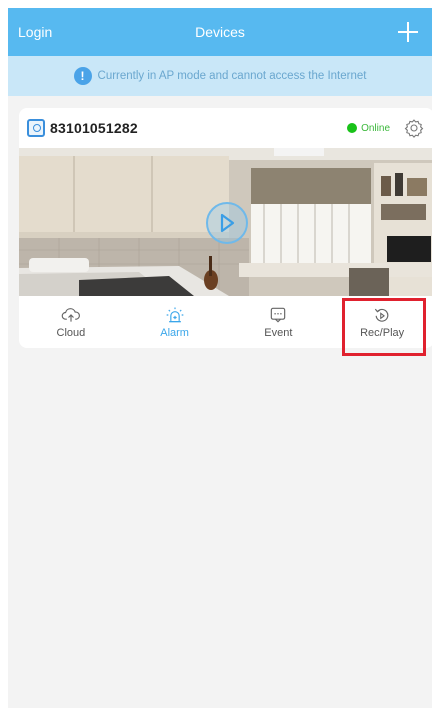  I want to click on device-card-header: 83101051282 Online, so click(225, 128).